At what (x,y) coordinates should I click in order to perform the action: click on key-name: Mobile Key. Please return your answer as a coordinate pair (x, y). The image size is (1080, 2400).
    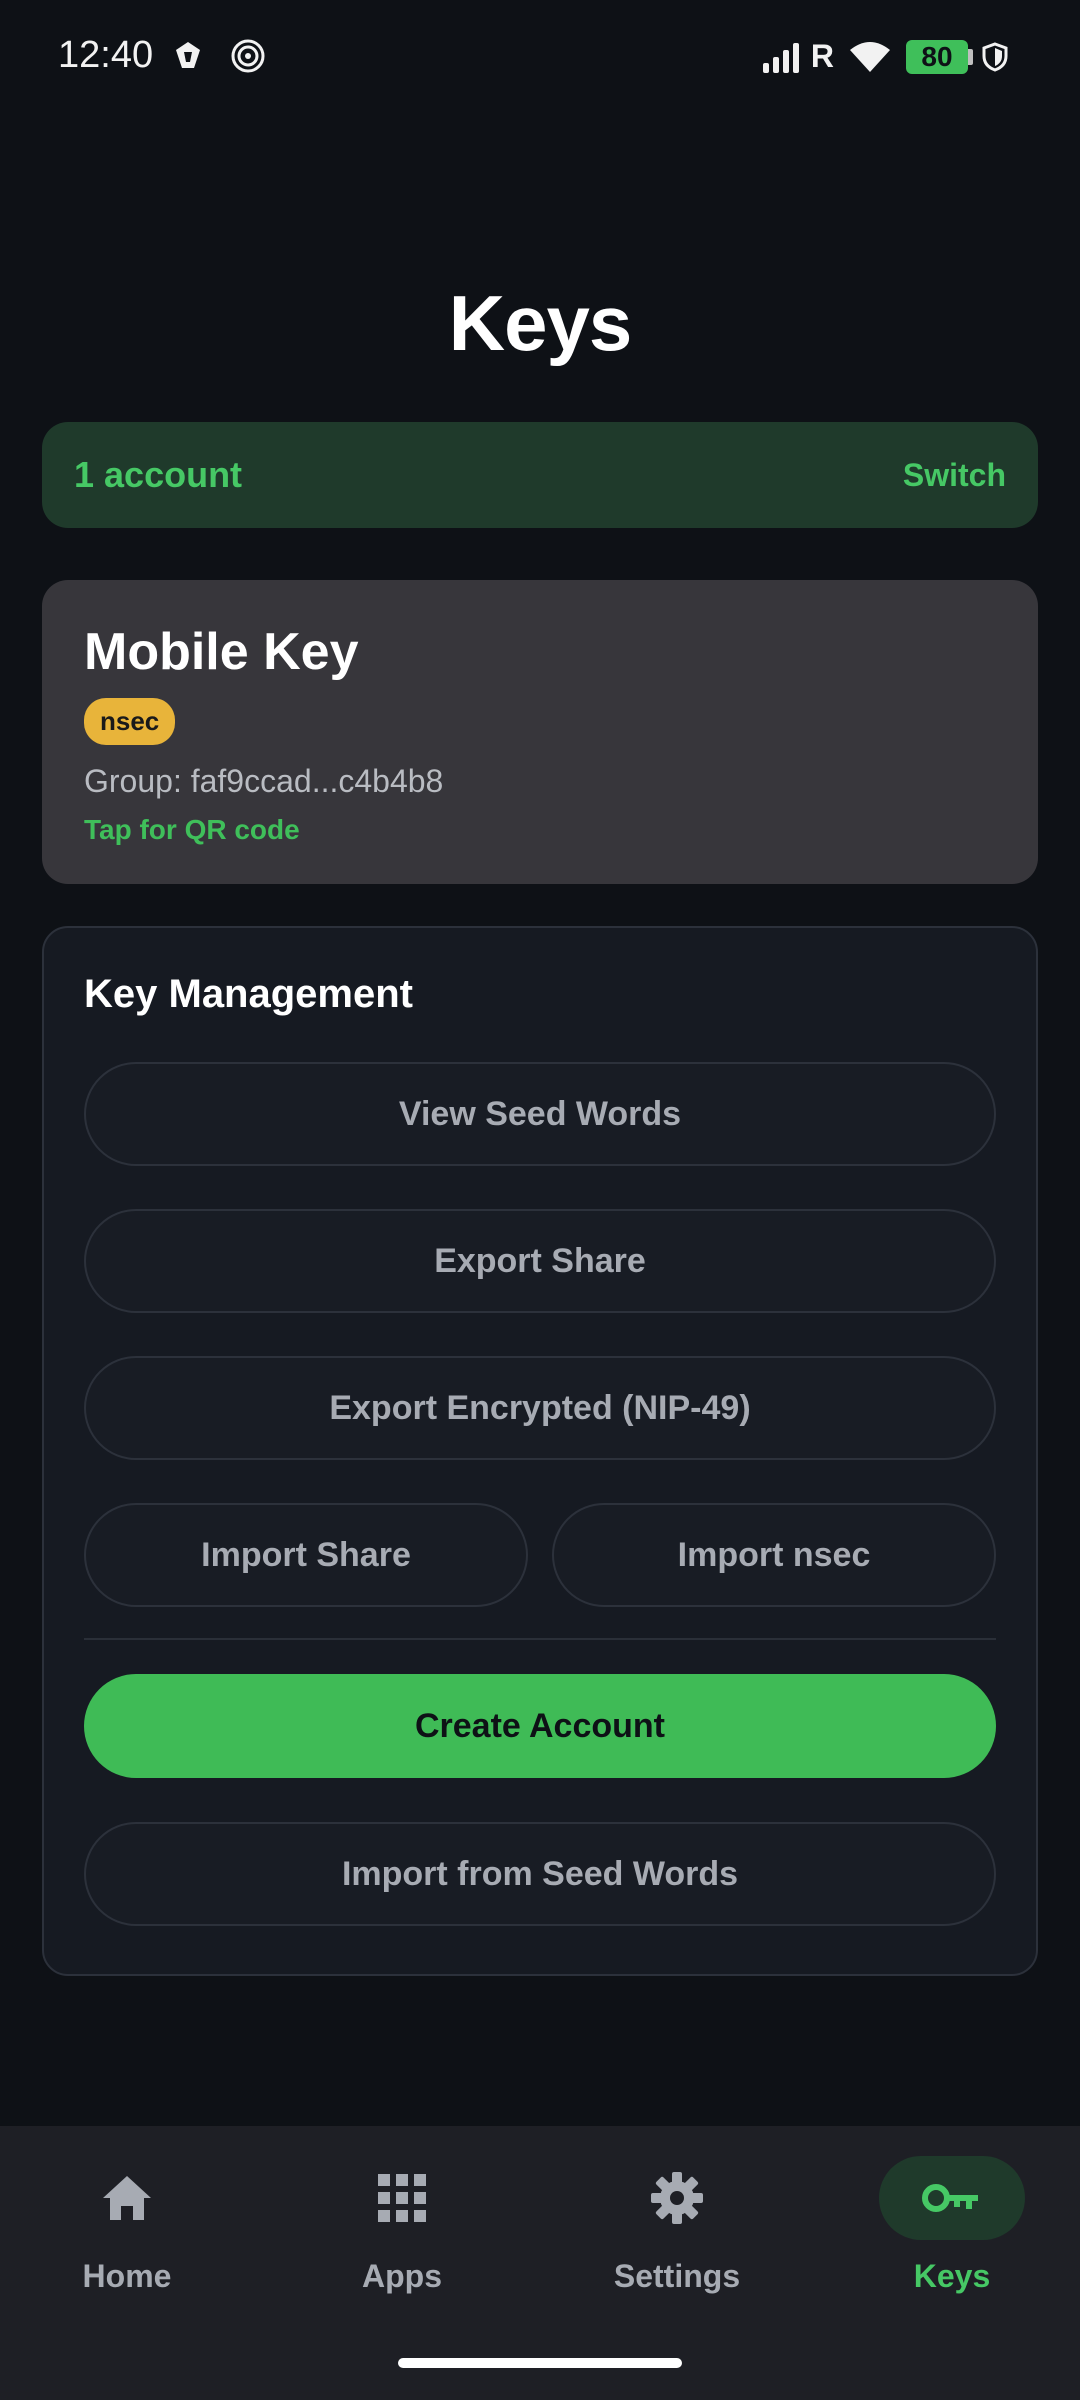
    Looking at the image, I should click on (221, 652).